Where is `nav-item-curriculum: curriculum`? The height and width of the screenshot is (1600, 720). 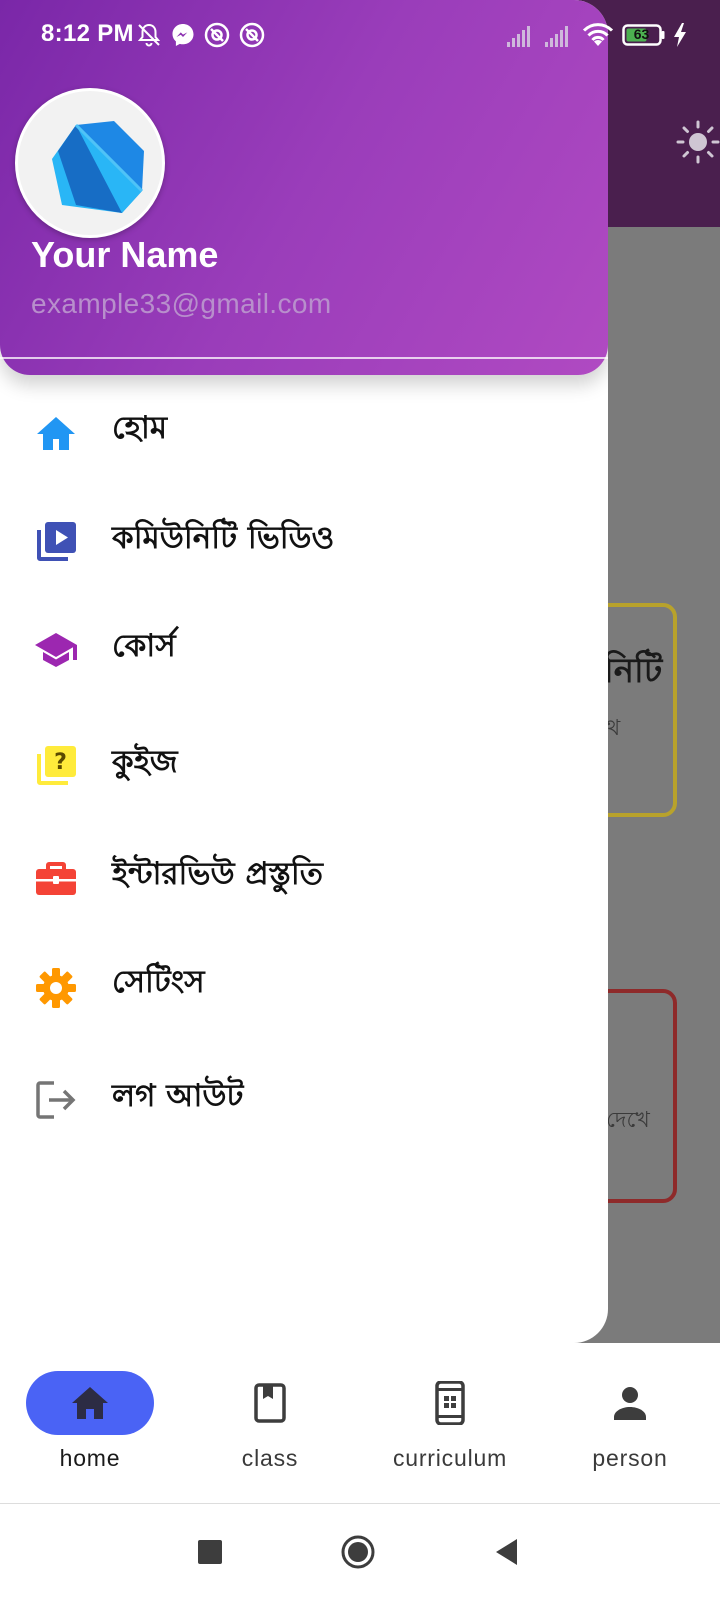
nav-item-curriculum: curriculum is located at coordinates (450, 1423).